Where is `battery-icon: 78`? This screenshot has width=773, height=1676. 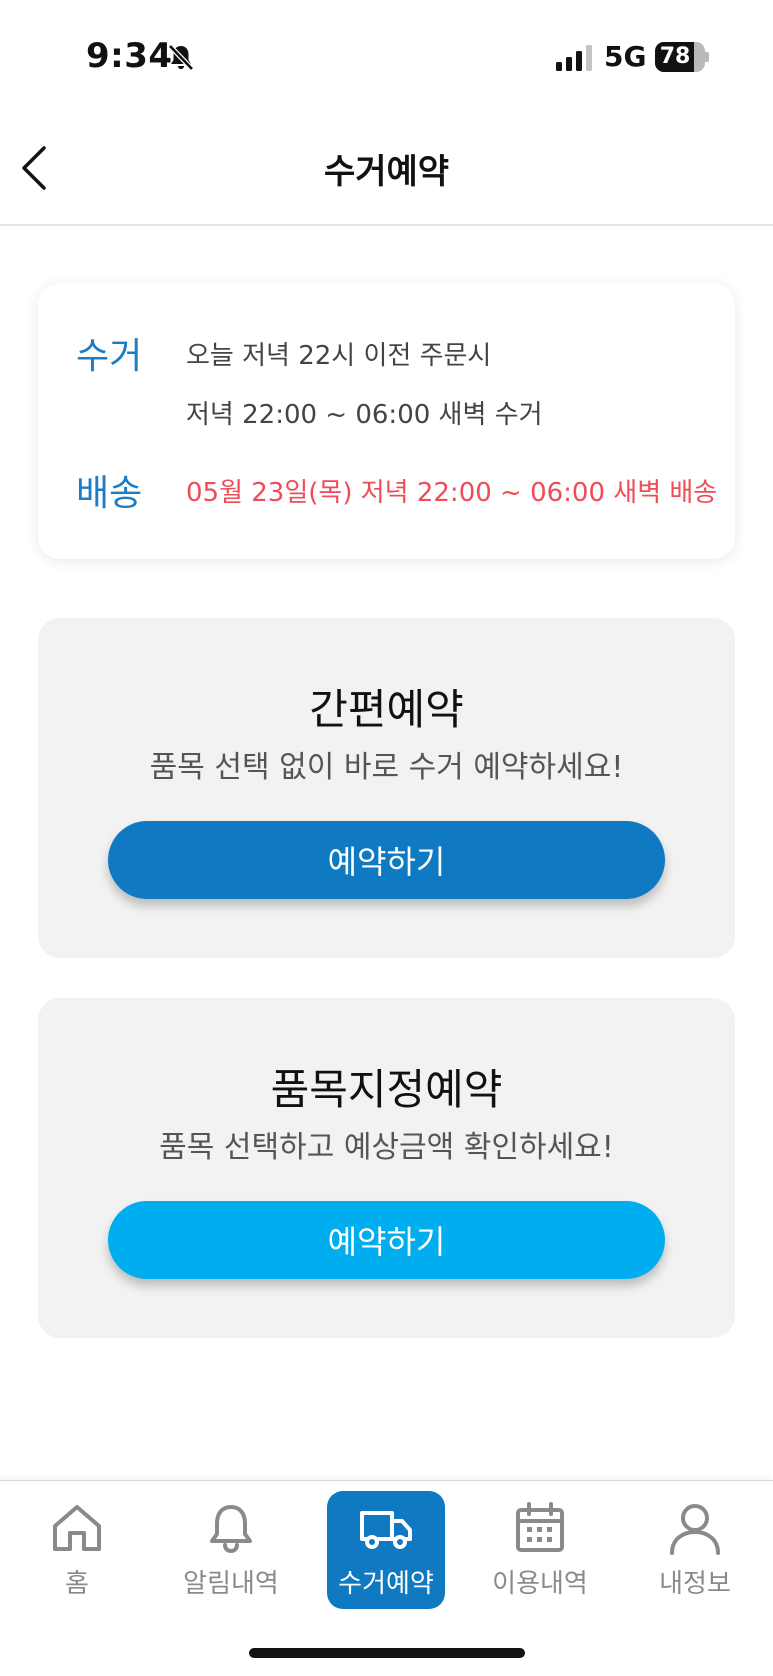 battery-icon: 78 is located at coordinates (682, 57).